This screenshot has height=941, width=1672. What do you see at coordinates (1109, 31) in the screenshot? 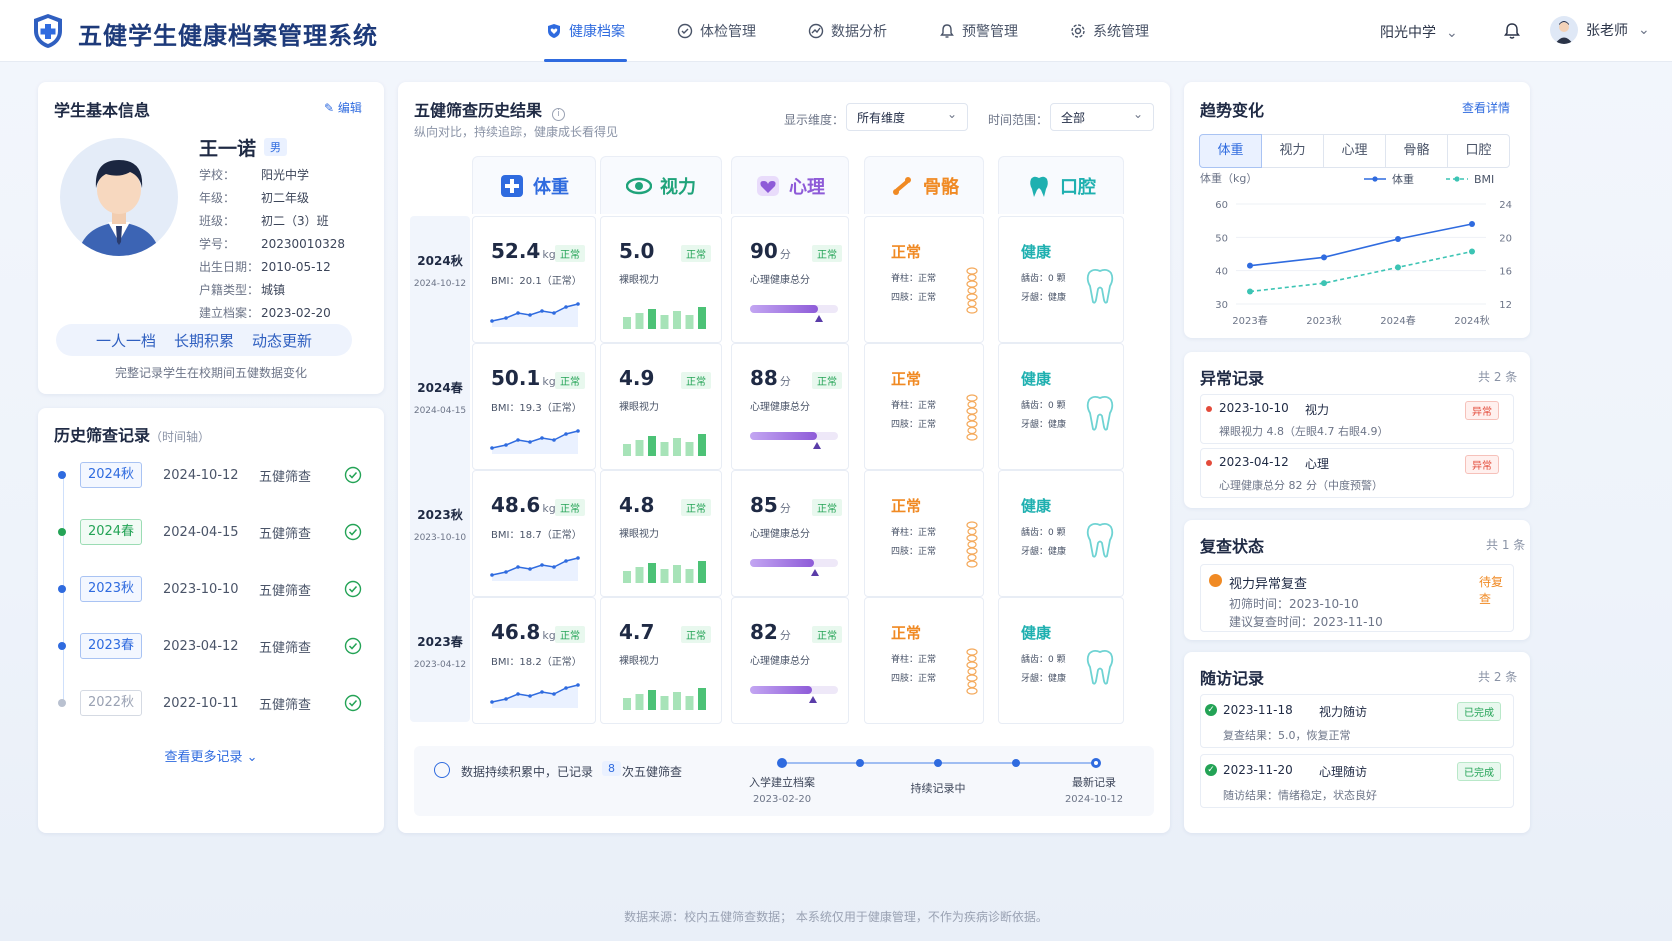
I see `nav-item-4: 系统管理` at bounding box center [1109, 31].